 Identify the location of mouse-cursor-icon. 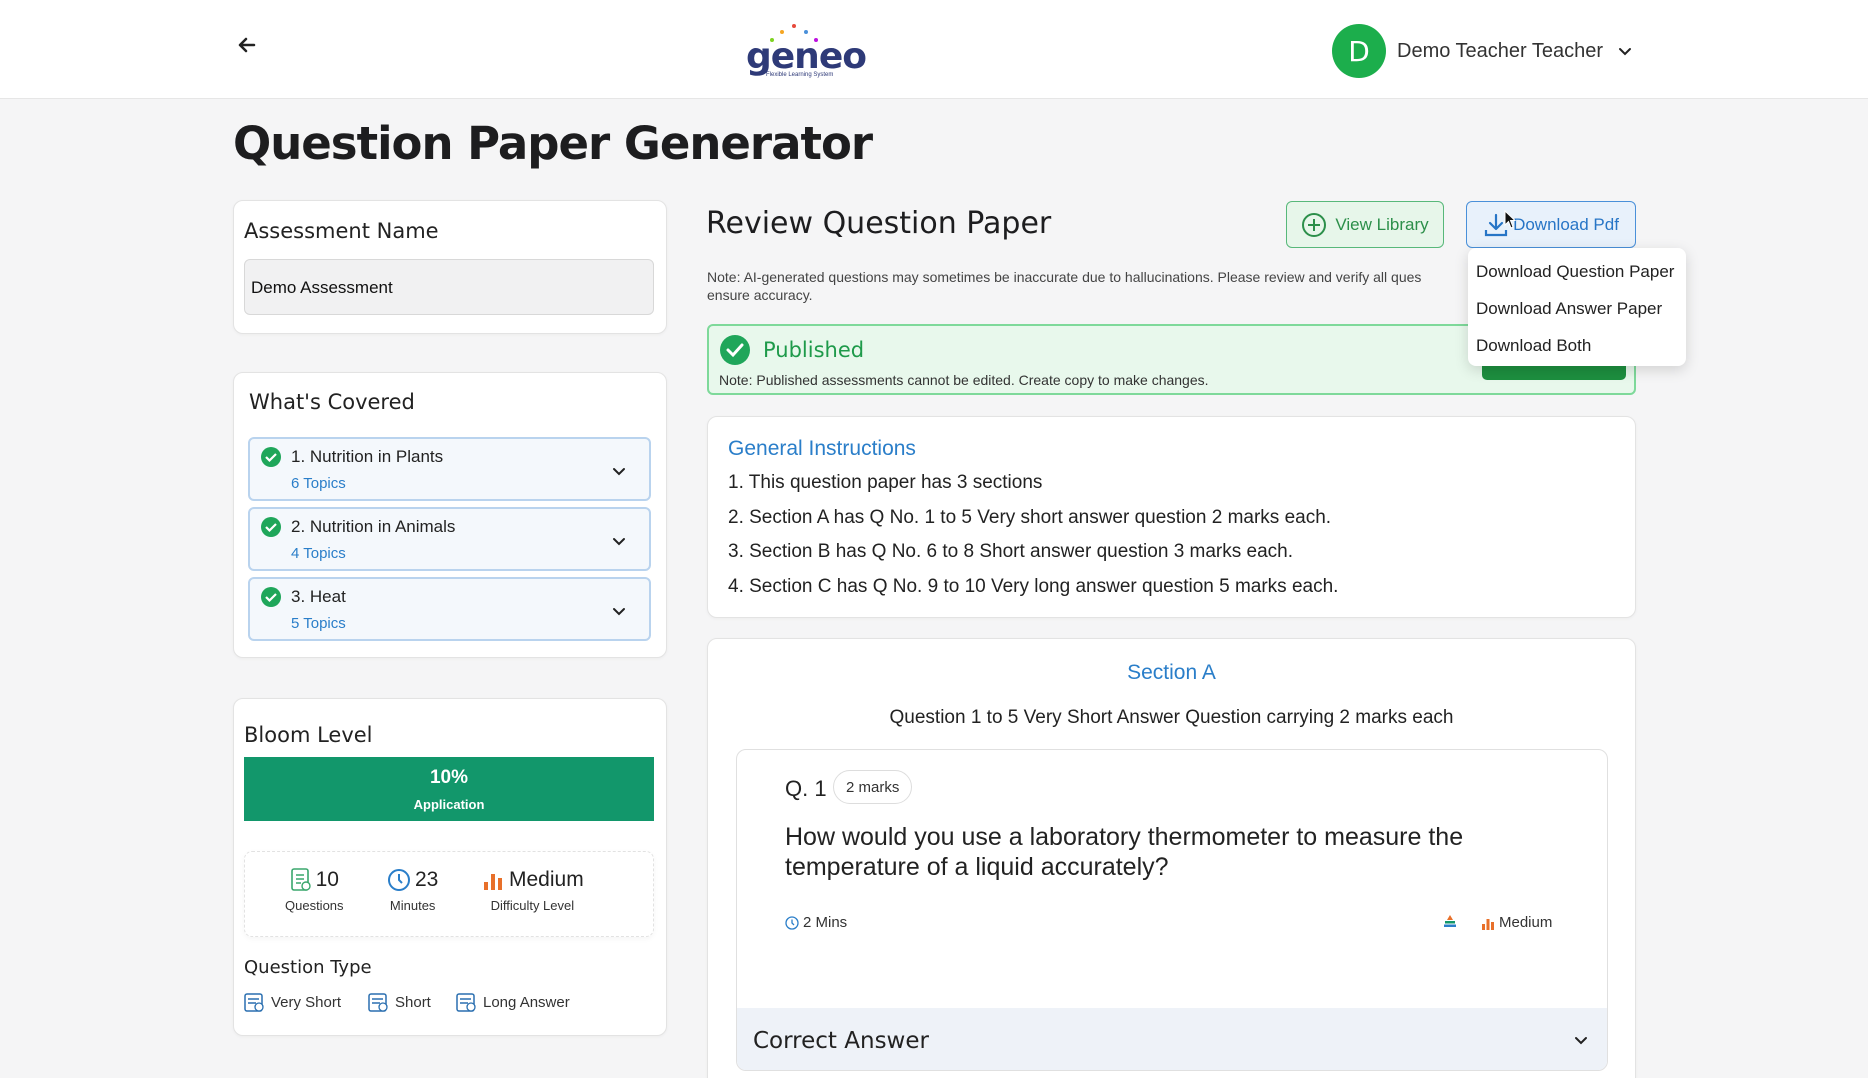
(1510, 219).